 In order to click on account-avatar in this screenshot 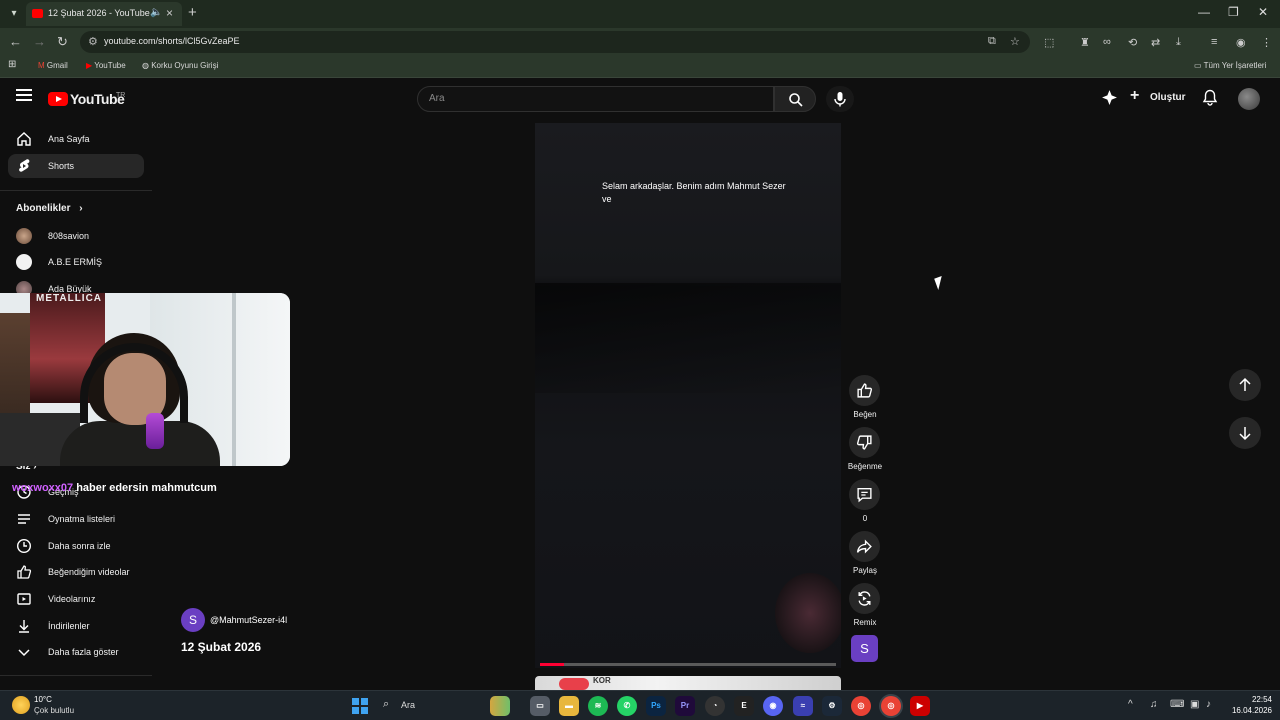, I will do `click(1249, 99)`.